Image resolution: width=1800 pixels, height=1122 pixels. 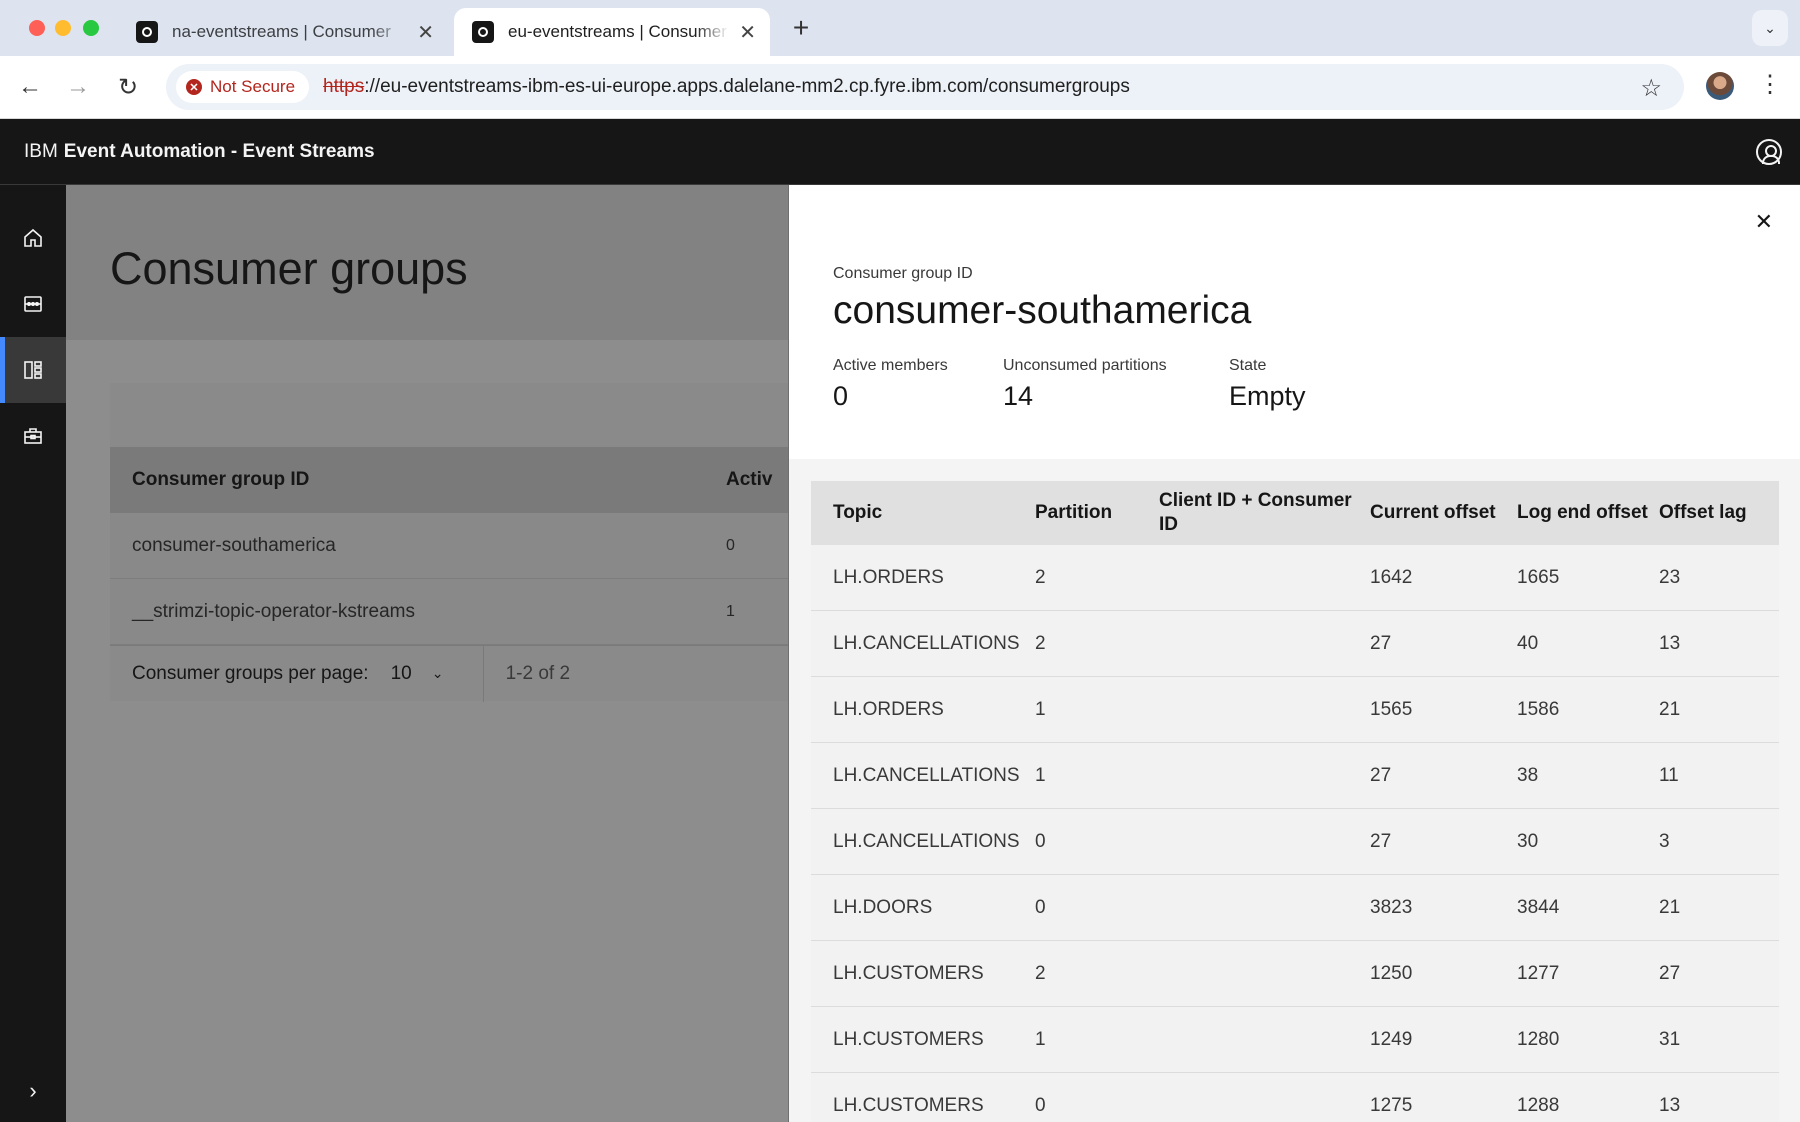 I want to click on nav-home, so click(x=33, y=238).